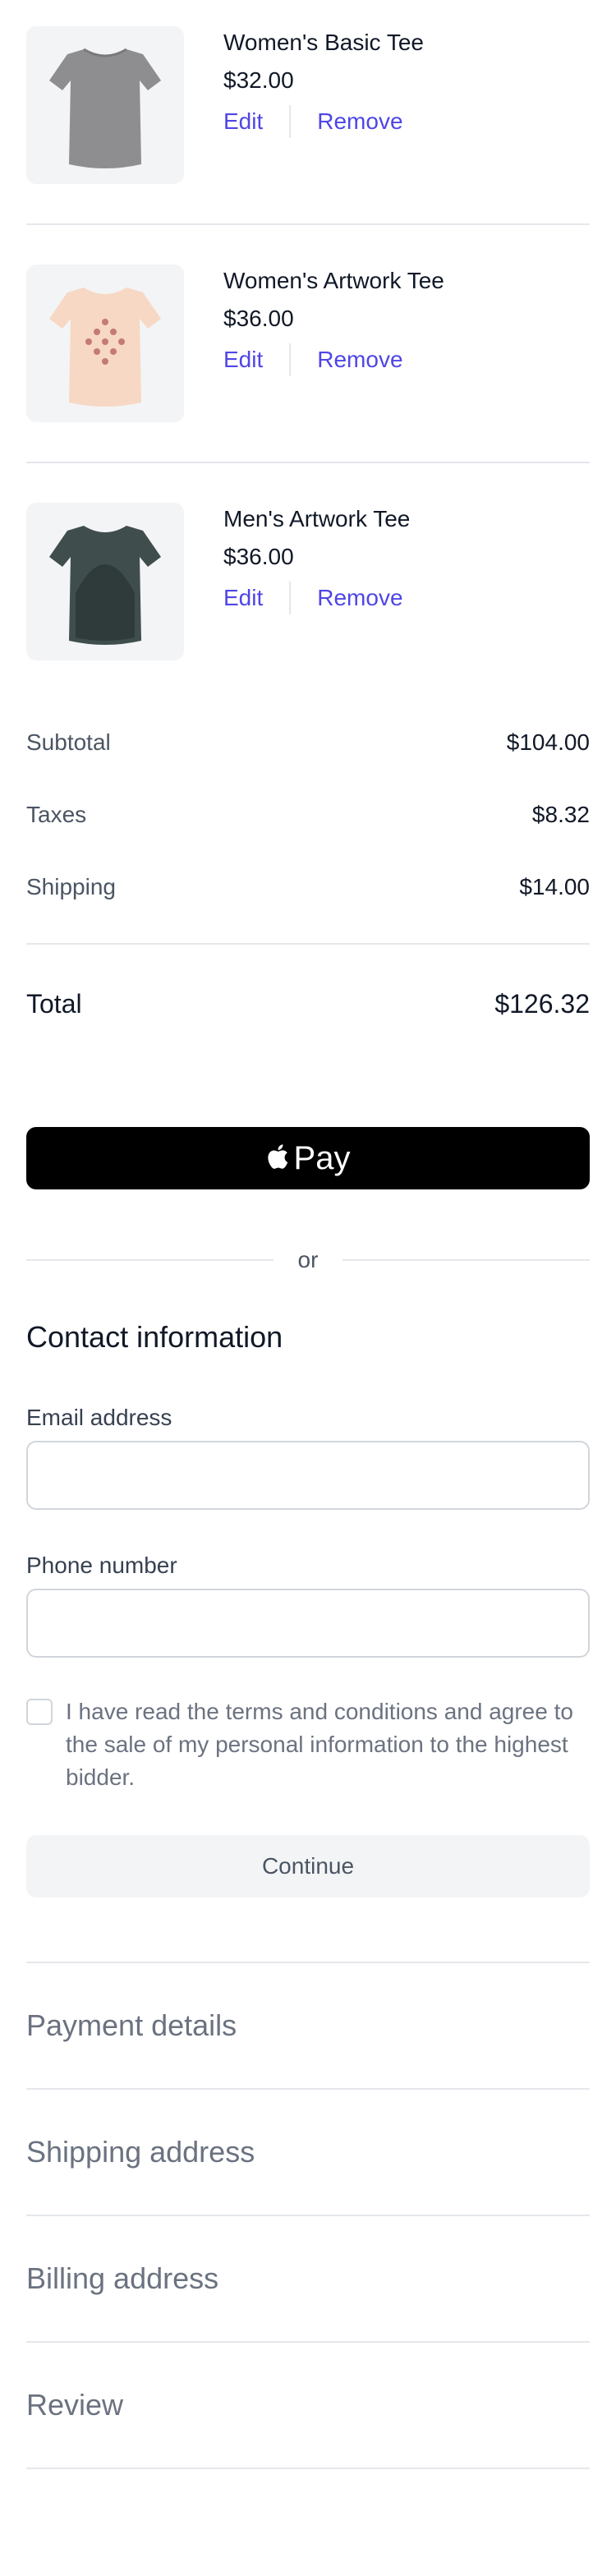  What do you see at coordinates (122, 2279) in the screenshot?
I see `step-billing-address: Billing address` at bounding box center [122, 2279].